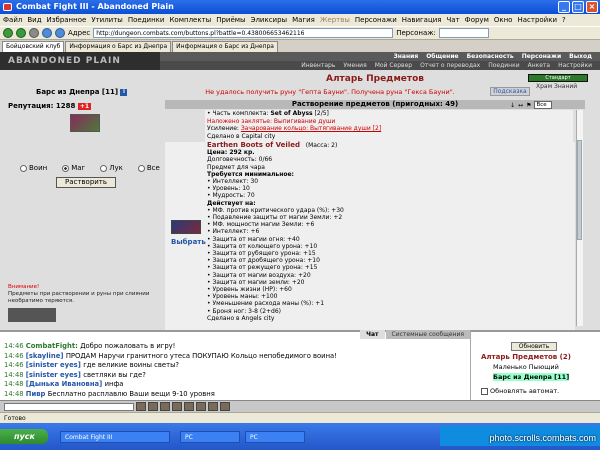  I want to click on tab-system: Системные сообщения, so click(427, 334).